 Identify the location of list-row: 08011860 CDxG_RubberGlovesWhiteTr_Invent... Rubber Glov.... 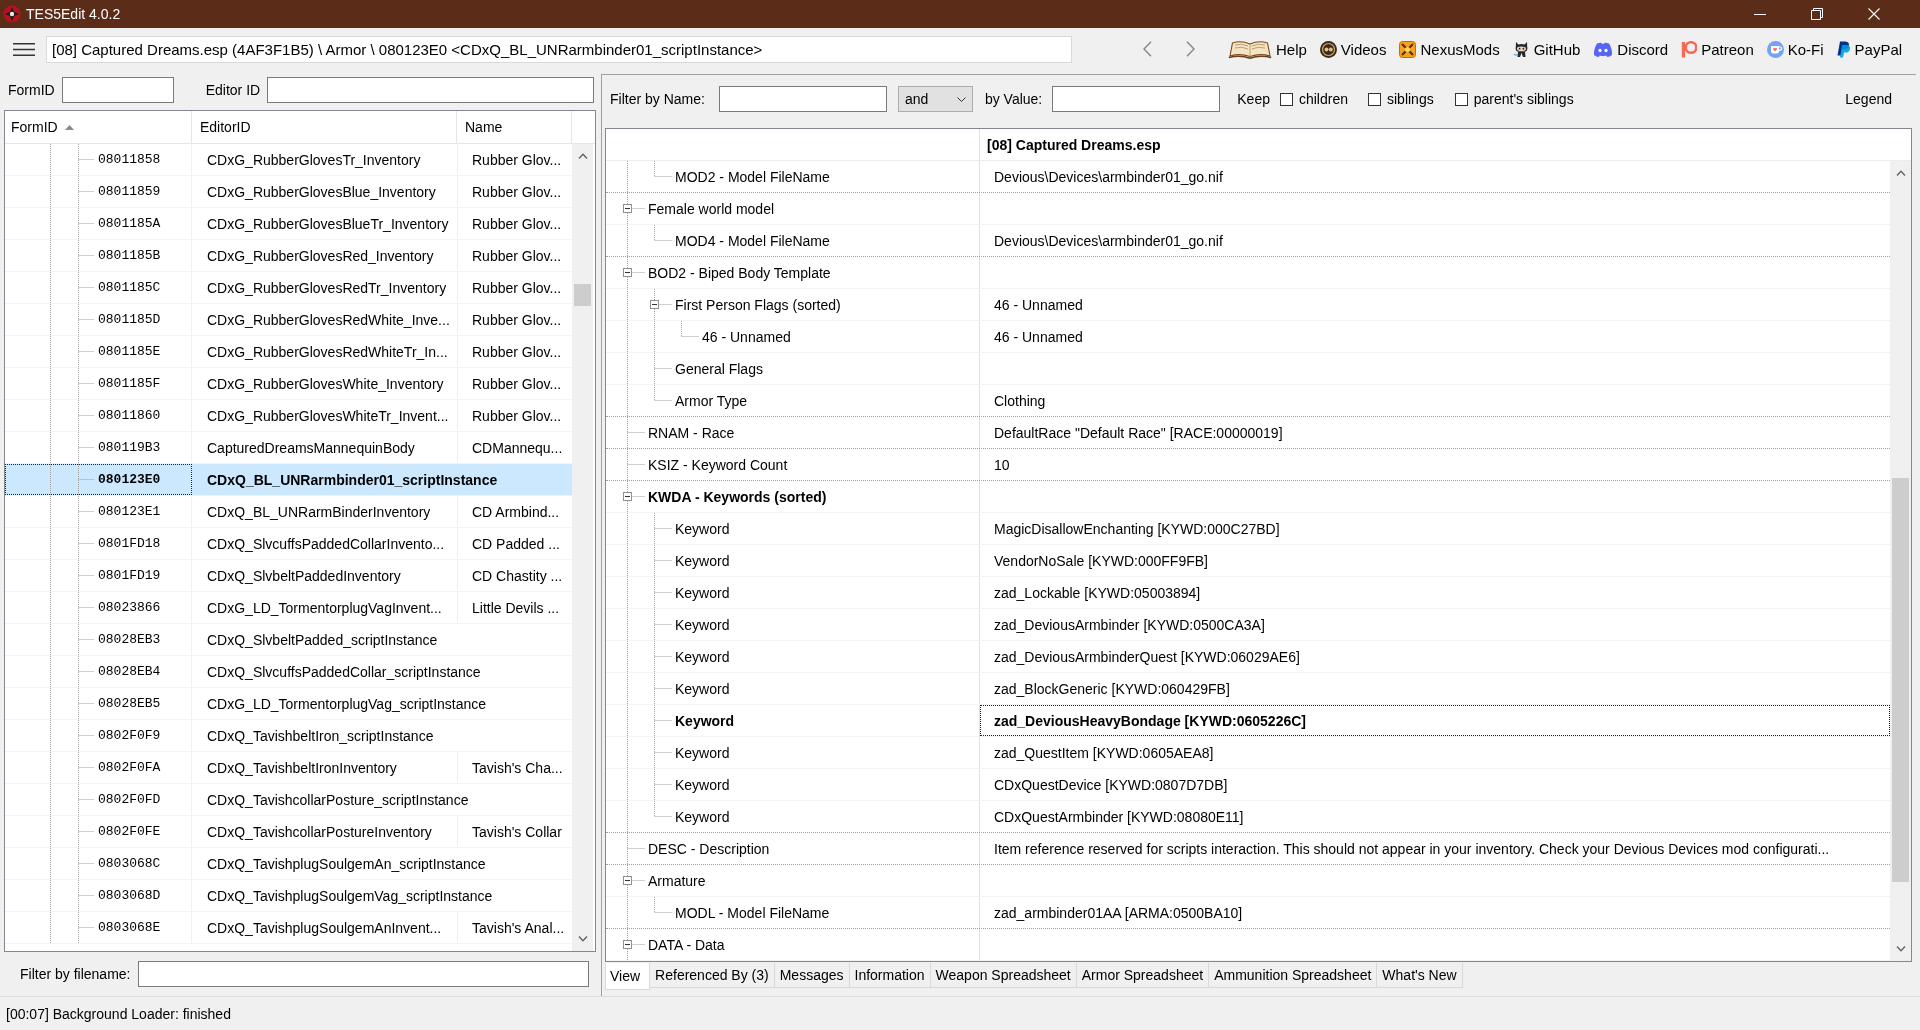
(288, 416).